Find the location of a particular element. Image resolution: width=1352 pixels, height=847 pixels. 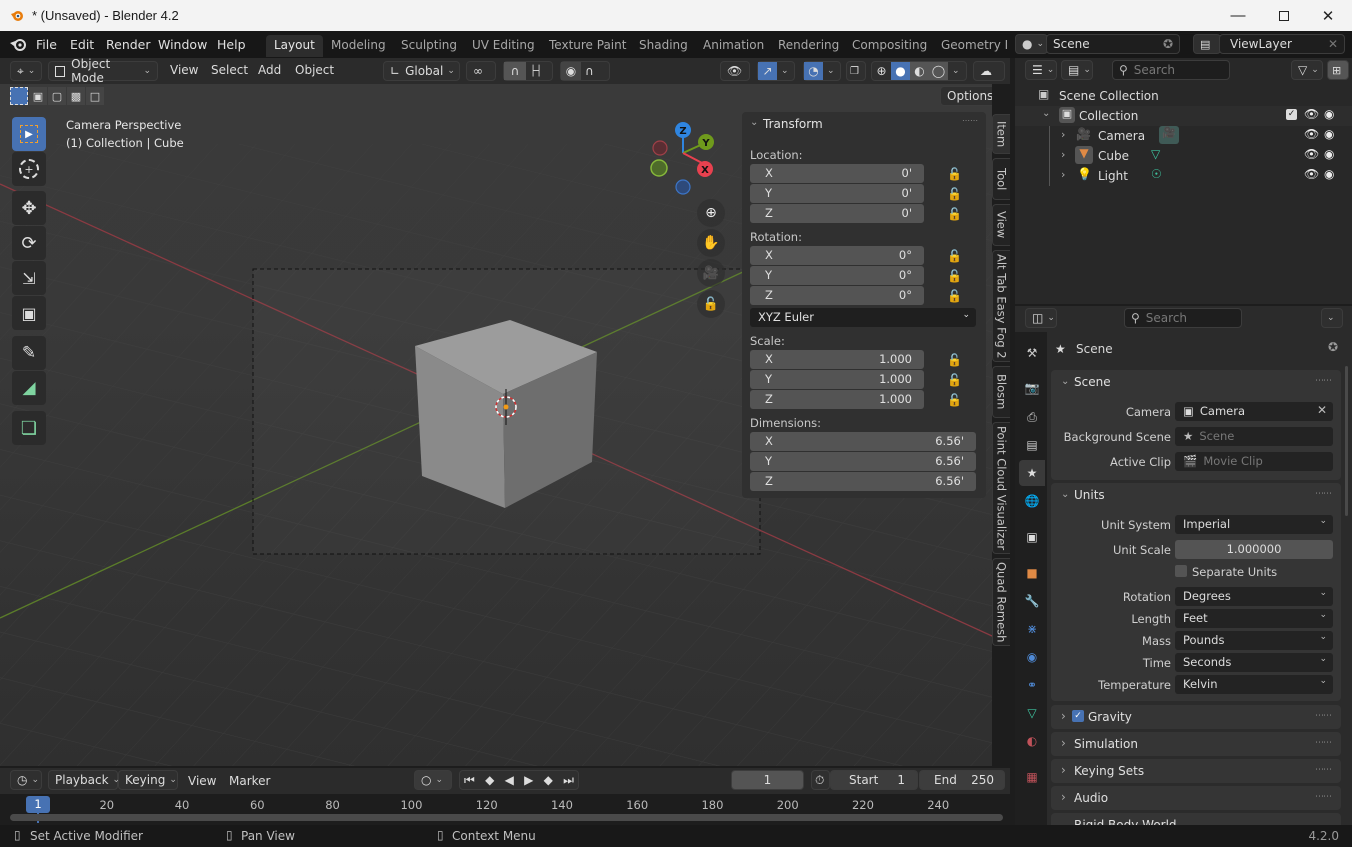

auto-keying-toggle: ○ ⌄ is located at coordinates (433, 780).